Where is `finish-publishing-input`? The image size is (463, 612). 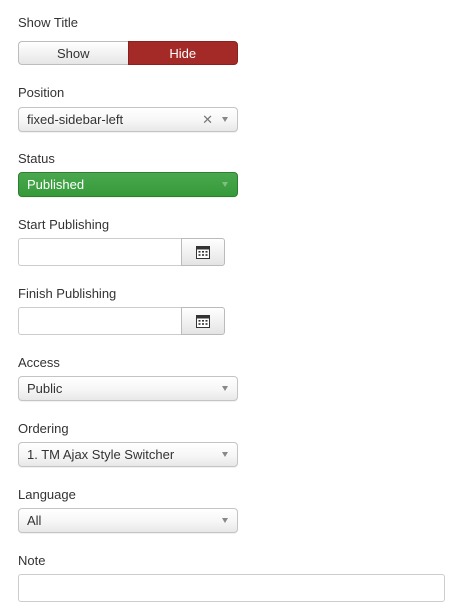 finish-publishing-input is located at coordinates (99, 321).